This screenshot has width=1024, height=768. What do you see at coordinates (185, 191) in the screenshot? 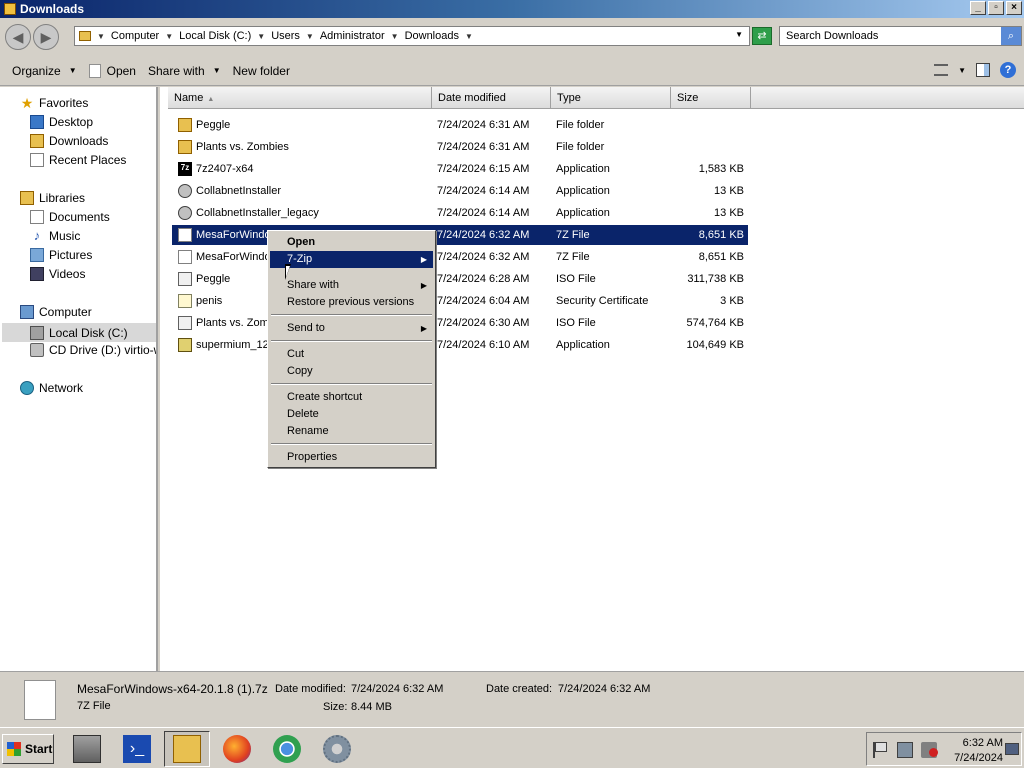
I see `installer-icon` at bounding box center [185, 191].